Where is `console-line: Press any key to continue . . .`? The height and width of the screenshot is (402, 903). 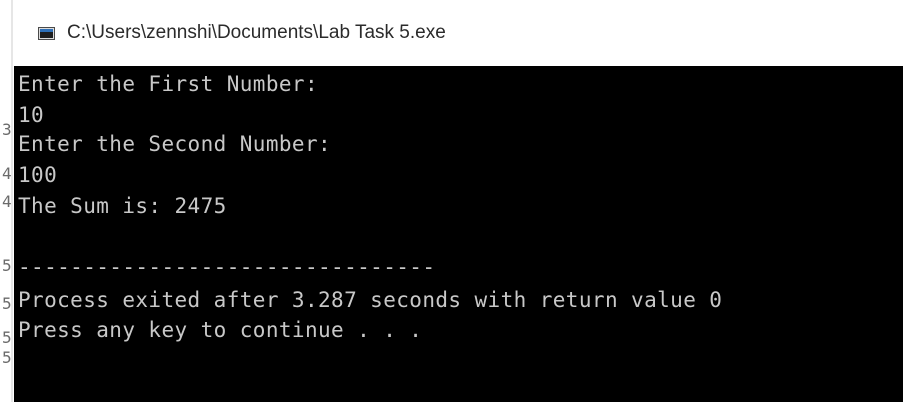 console-line: Press any key to continue . . . is located at coordinates (220, 330).